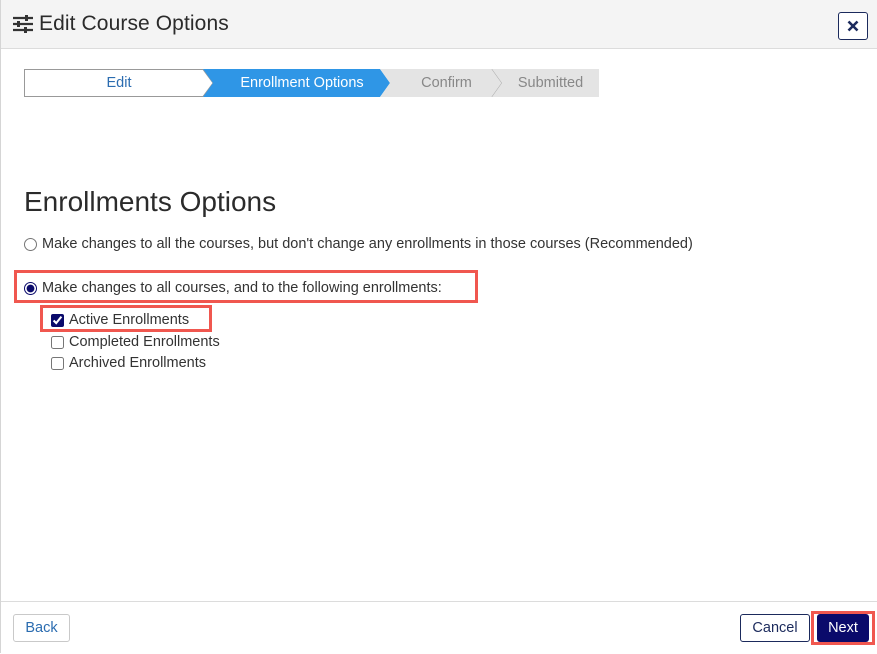 The image size is (877, 654). I want to click on checkbox-archived-enrollments, so click(57, 363).